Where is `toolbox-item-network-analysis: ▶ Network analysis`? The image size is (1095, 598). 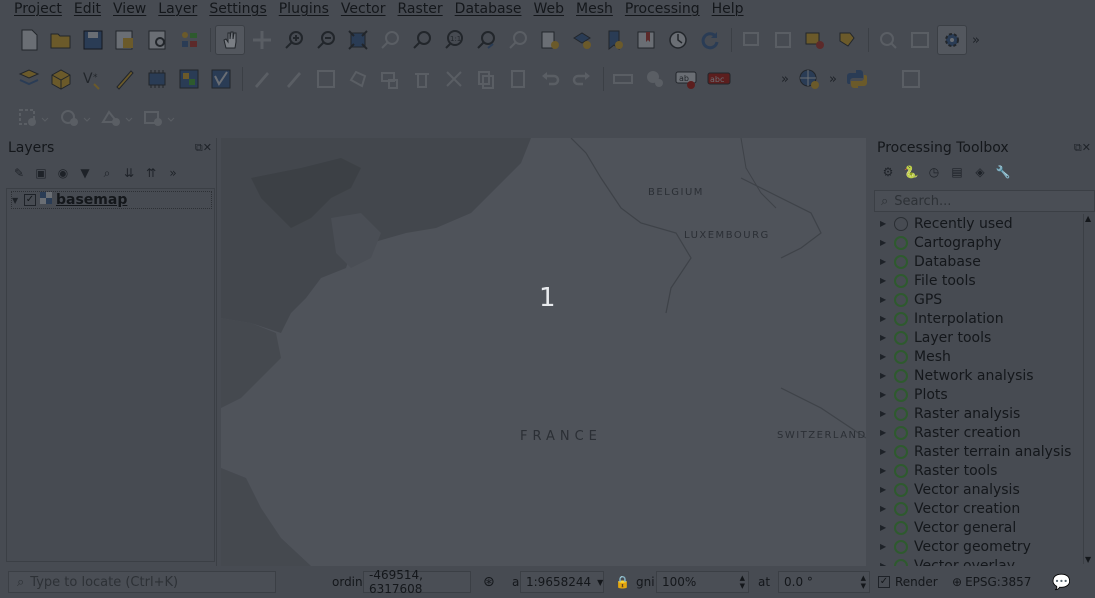 toolbox-item-network-analysis: ▶ Network analysis is located at coordinates (979, 375).